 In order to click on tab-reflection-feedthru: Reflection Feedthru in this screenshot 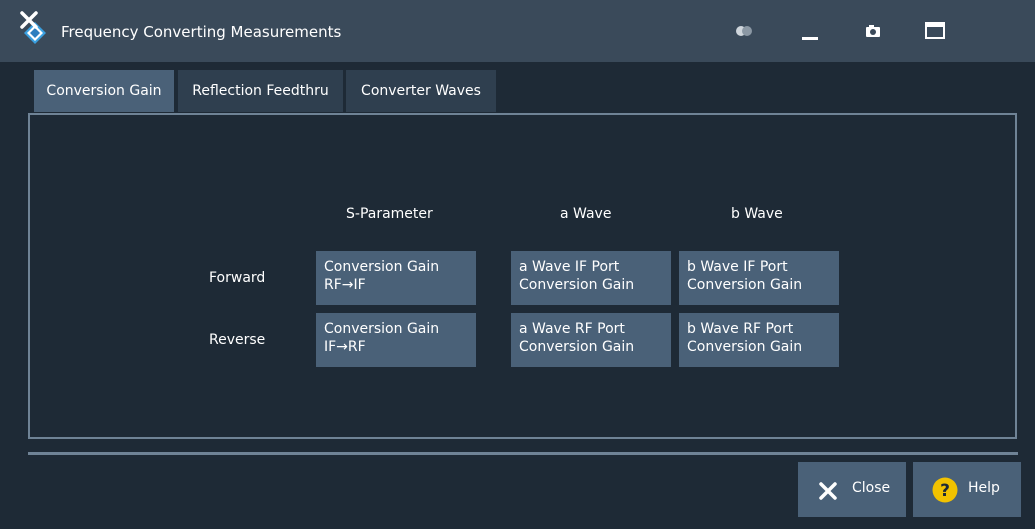, I will do `click(260, 91)`.